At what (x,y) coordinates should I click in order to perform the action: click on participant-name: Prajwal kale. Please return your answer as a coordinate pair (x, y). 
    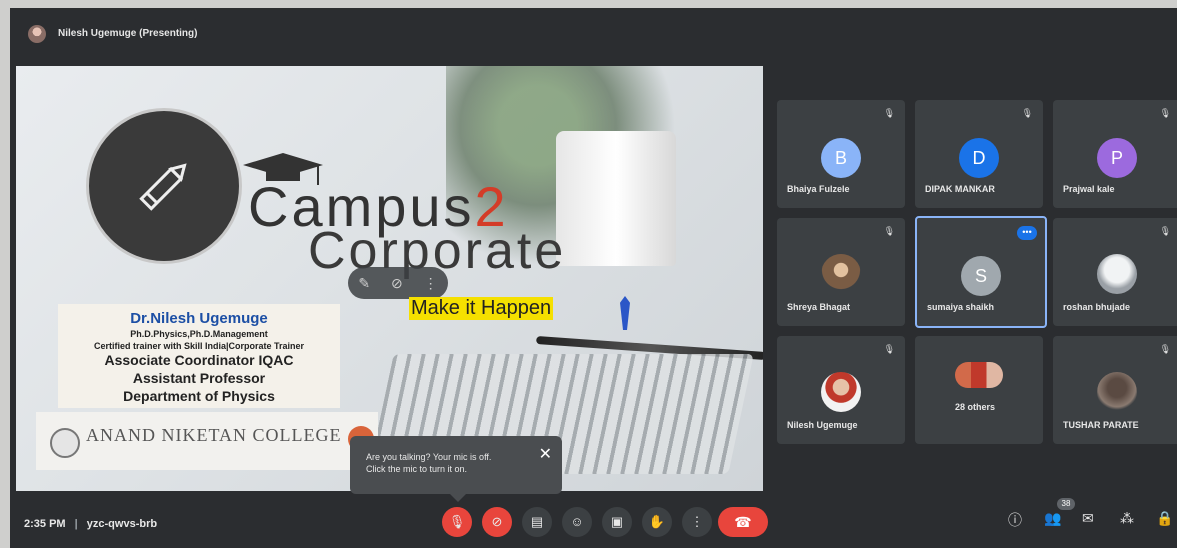
    Looking at the image, I should click on (1089, 189).